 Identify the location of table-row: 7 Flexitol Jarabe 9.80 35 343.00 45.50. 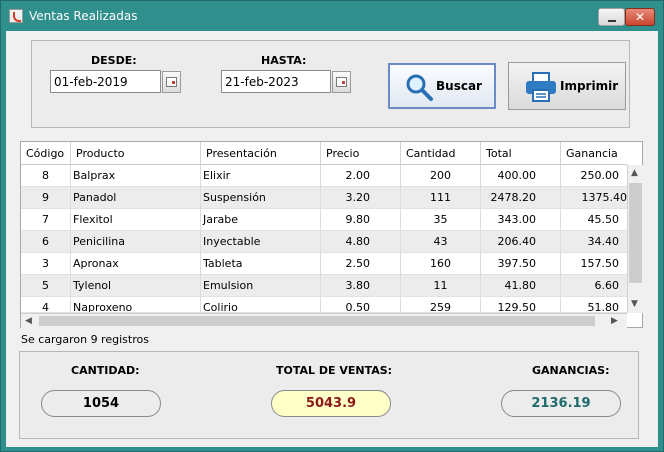
(324, 220).